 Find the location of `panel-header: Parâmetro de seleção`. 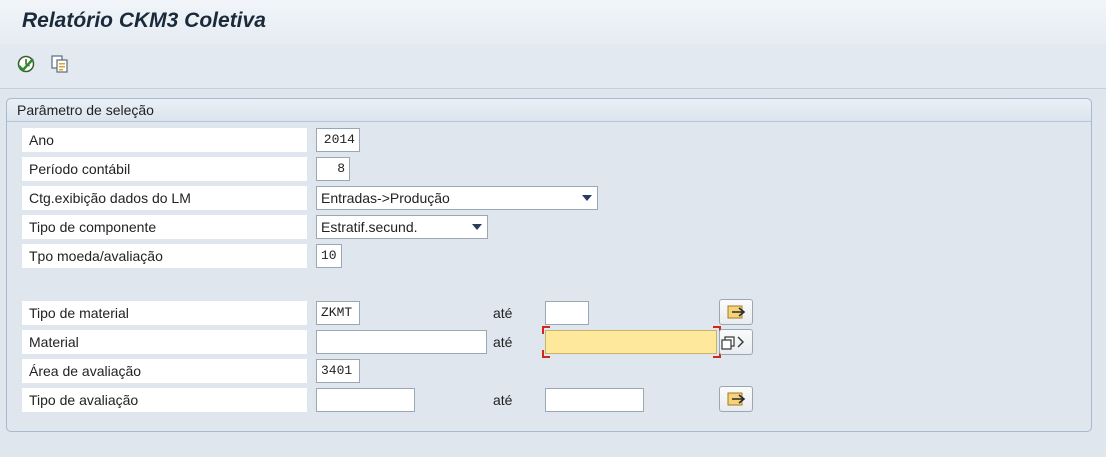

panel-header: Parâmetro de seleção is located at coordinates (549, 110).